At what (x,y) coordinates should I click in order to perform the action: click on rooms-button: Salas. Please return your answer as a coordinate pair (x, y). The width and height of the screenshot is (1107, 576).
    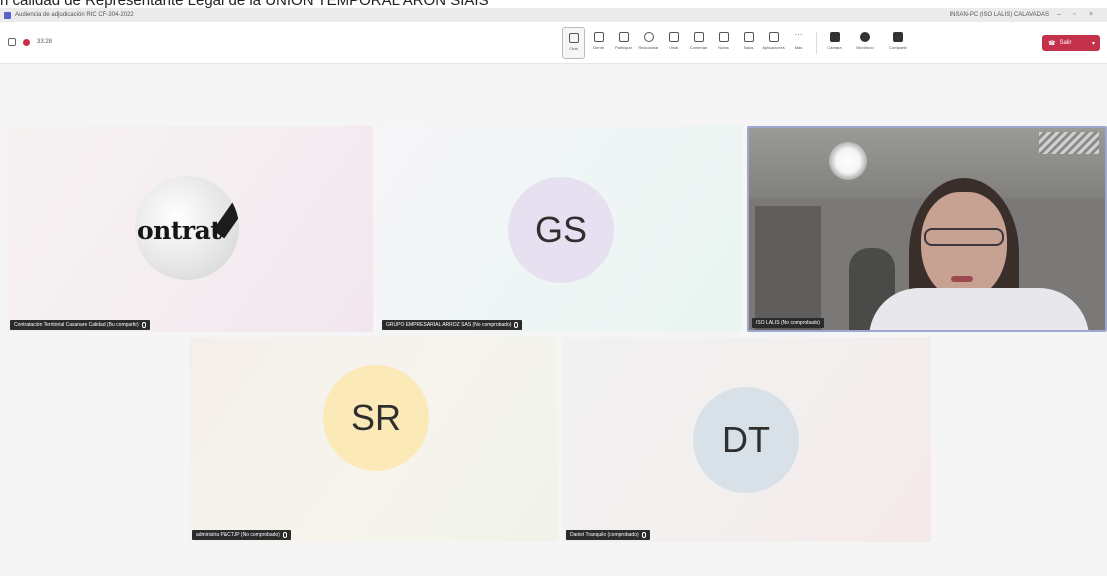
    Looking at the image, I should click on (748, 43).